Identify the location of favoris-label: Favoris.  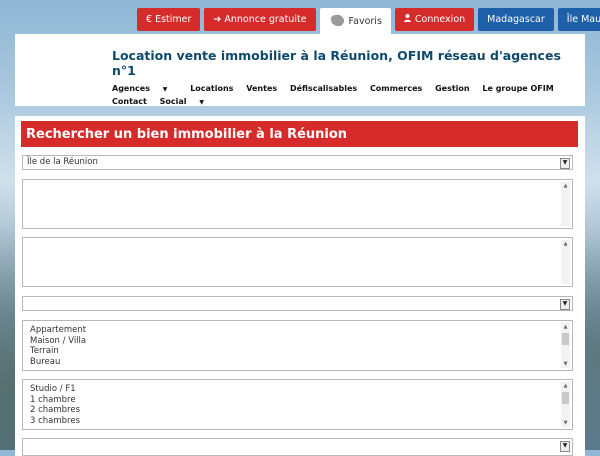
(365, 21).